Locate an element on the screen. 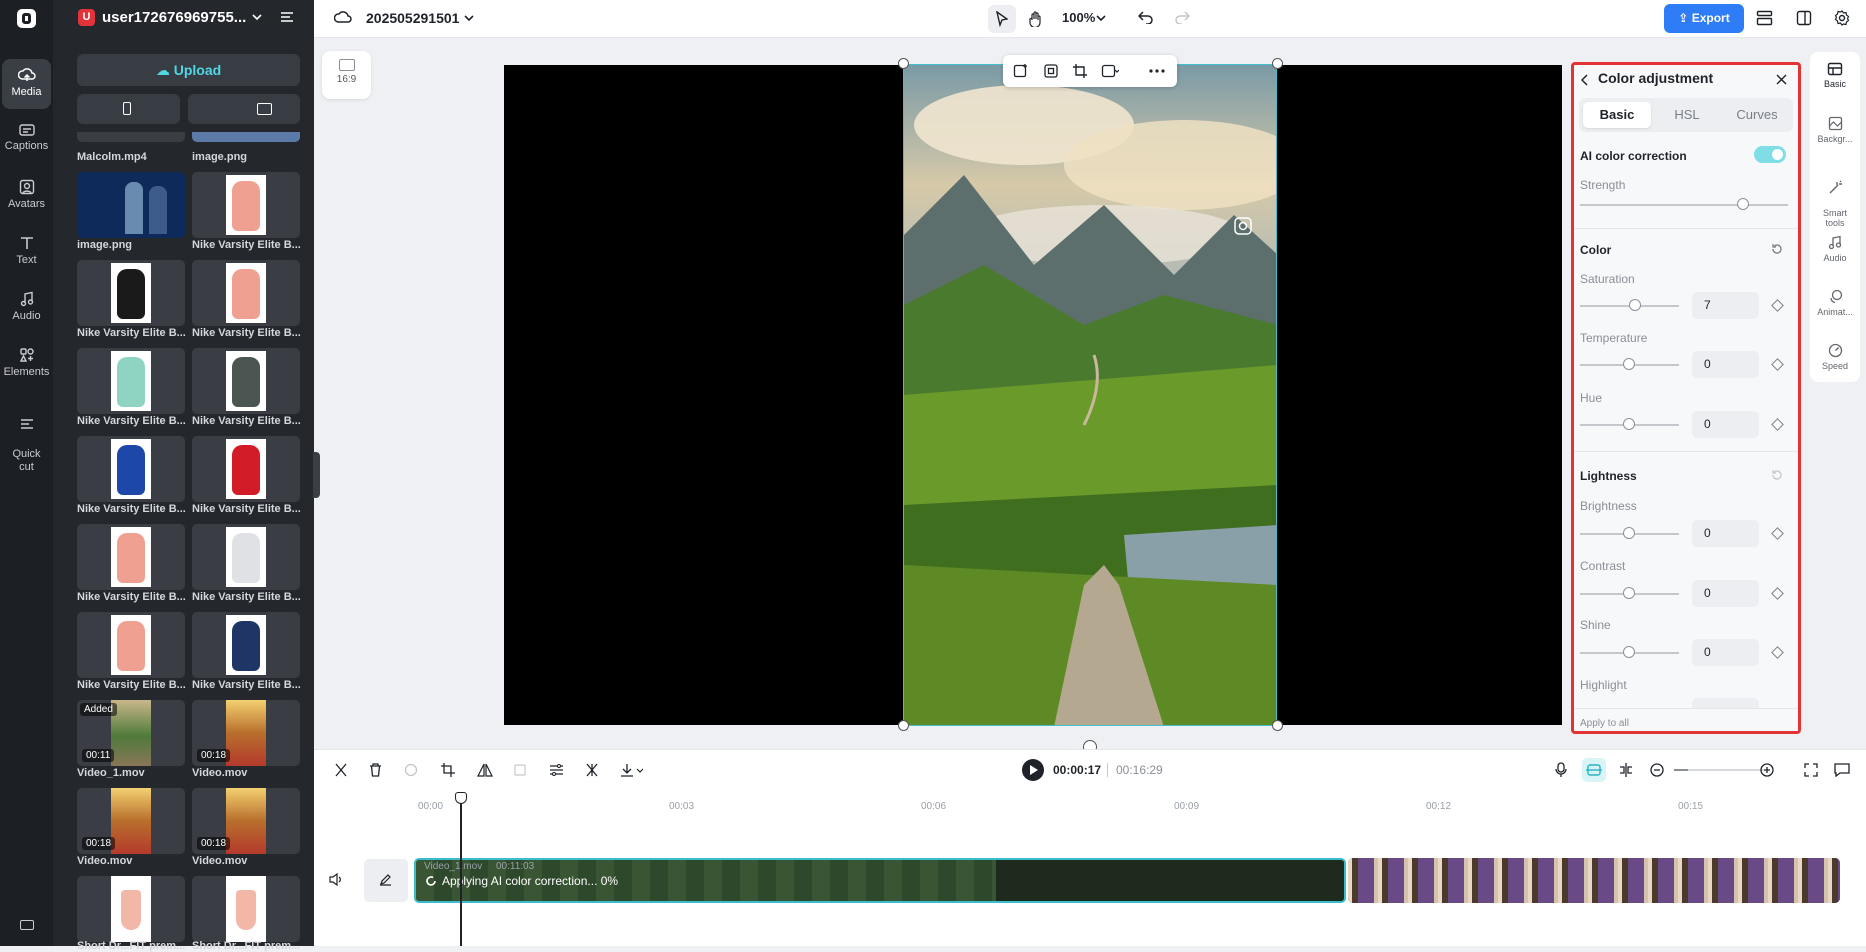  rail-item-media: Media is located at coordinates (26, 84).